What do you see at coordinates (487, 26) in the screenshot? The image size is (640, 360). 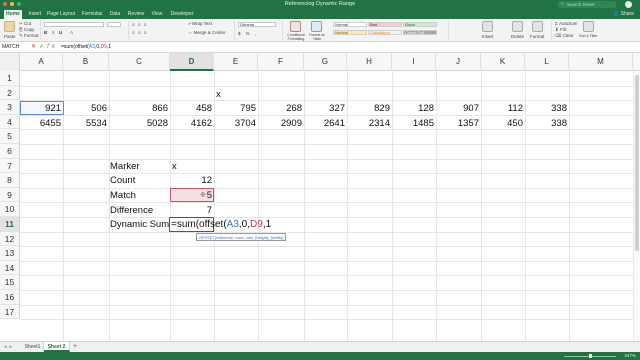 I see `insert-cells-icon` at bounding box center [487, 26].